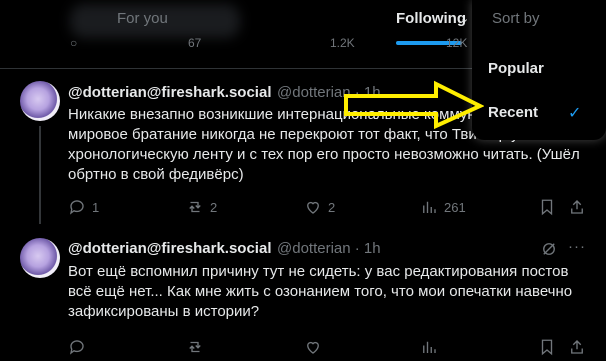  I want to click on reply-count: 1, so click(96, 207).